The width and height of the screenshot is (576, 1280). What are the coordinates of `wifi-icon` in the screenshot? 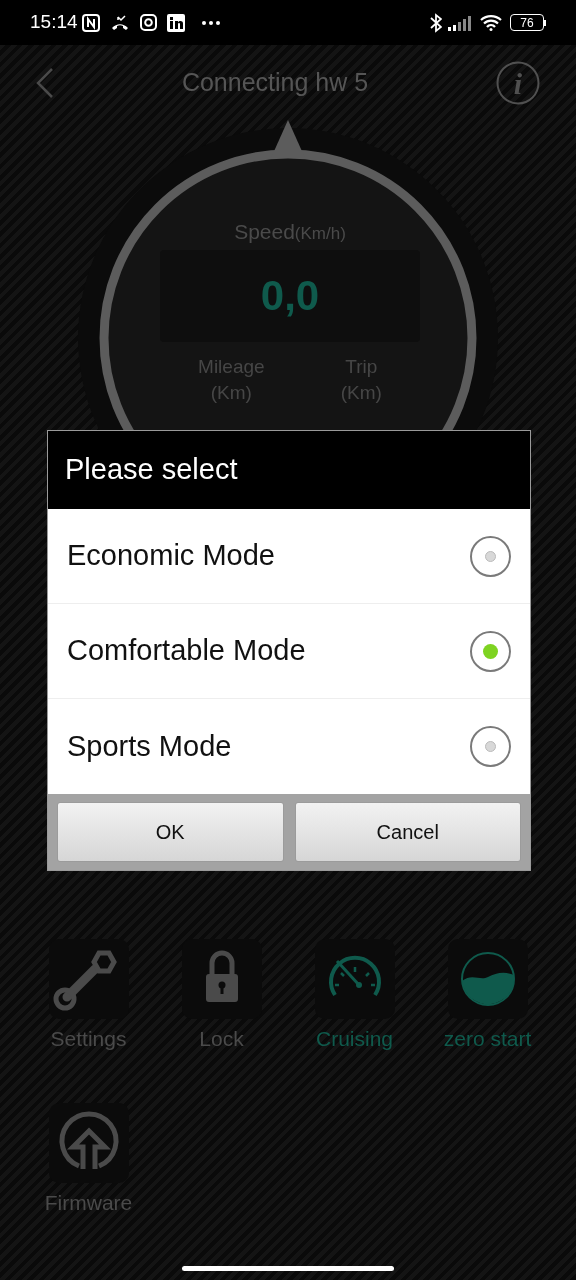 It's located at (491, 22).